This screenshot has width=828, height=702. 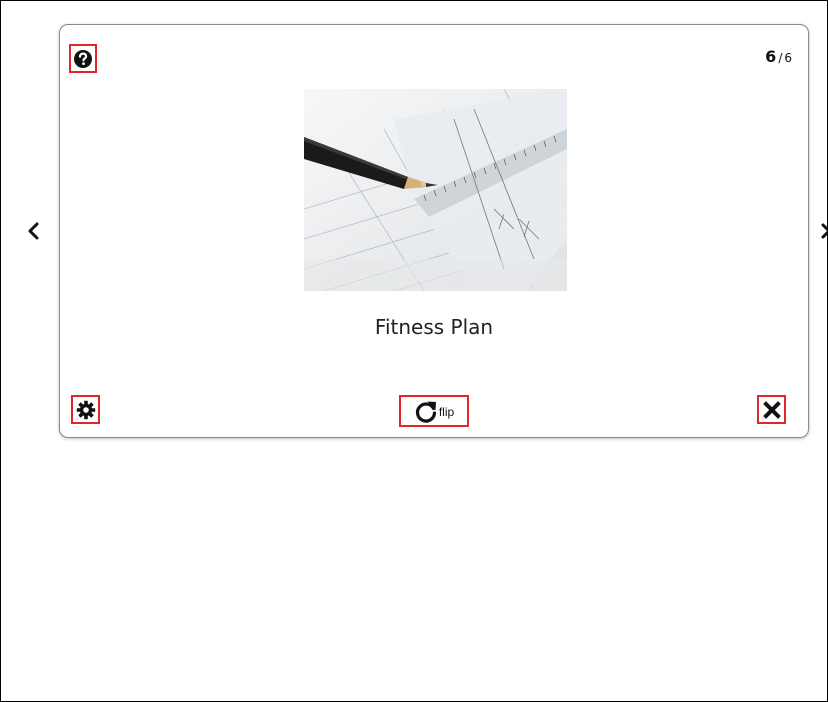 I want to click on chevron-left-icon, so click(x=33, y=231).